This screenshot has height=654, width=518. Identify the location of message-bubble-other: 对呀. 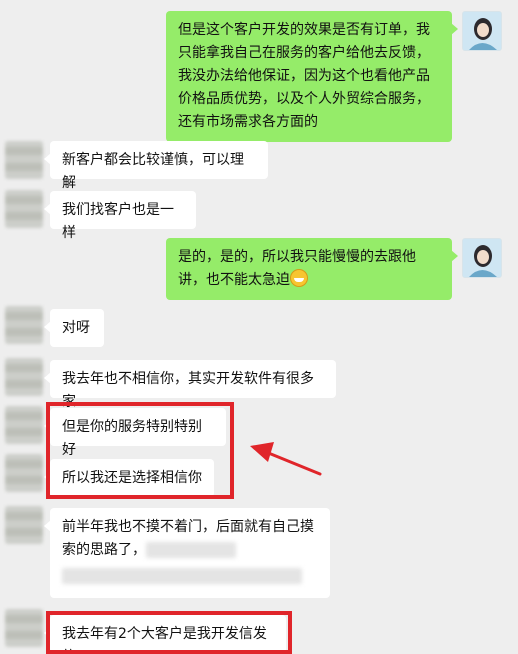
(74, 328).